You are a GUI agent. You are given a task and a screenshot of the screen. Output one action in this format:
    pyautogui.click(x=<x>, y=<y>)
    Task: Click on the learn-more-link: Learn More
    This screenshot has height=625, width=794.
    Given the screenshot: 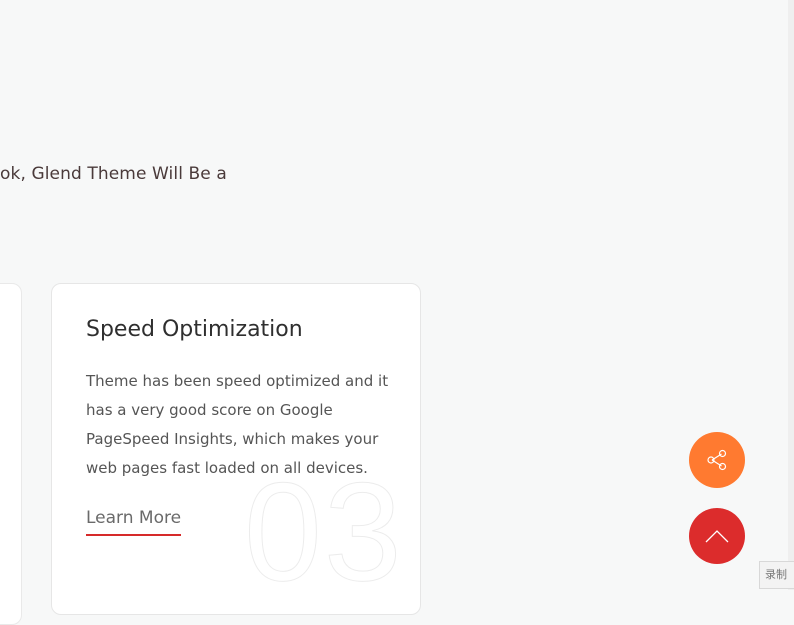 What is the action you would take?
    pyautogui.click(x=134, y=520)
    